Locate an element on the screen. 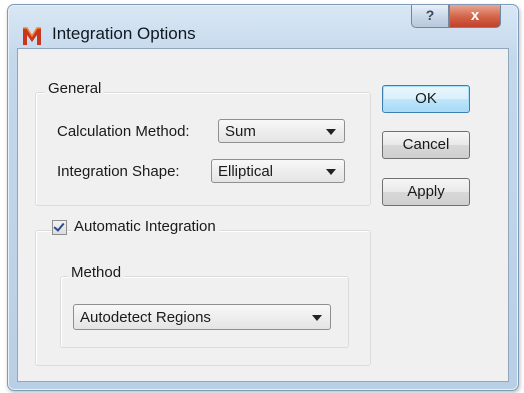 This screenshot has width=524, height=393. method-group-label: Method is located at coordinates (96, 272).